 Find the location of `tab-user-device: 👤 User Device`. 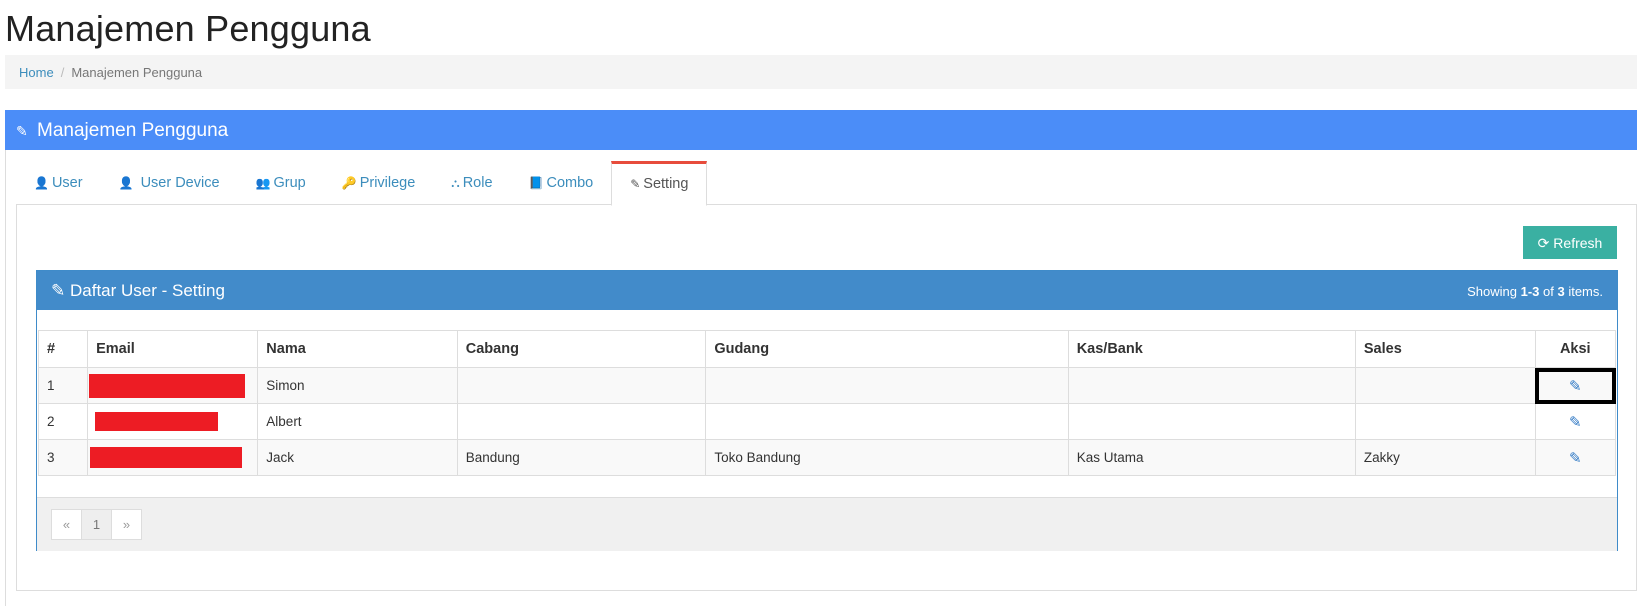

tab-user-device: 👤 User Device is located at coordinates (169, 183).